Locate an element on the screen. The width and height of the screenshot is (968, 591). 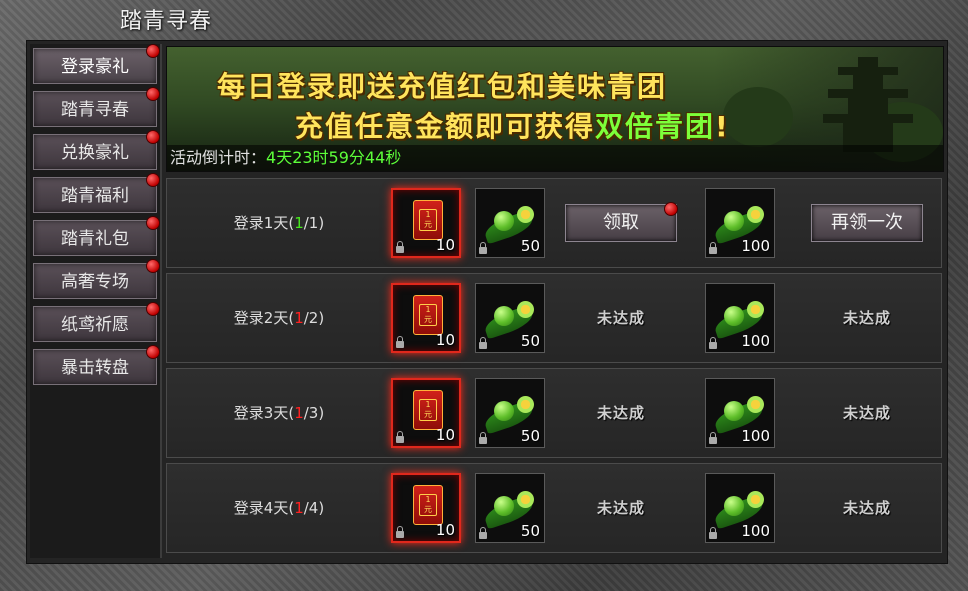
window-title: 踏青寻春 is located at coordinates (166, 21).